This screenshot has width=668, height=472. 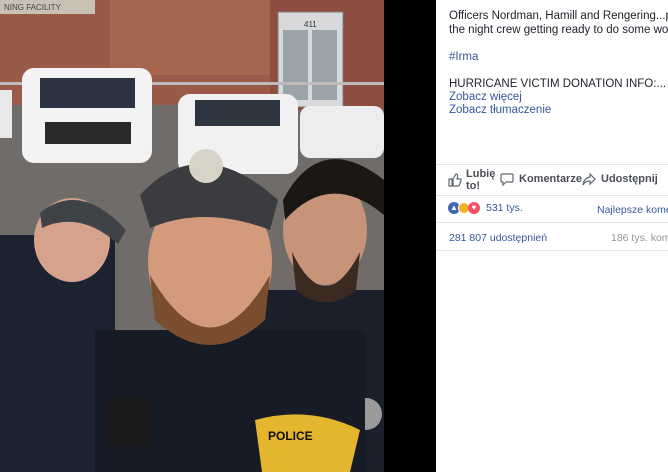 I want to click on comment-label: Komentarze, so click(x=550, y=179).